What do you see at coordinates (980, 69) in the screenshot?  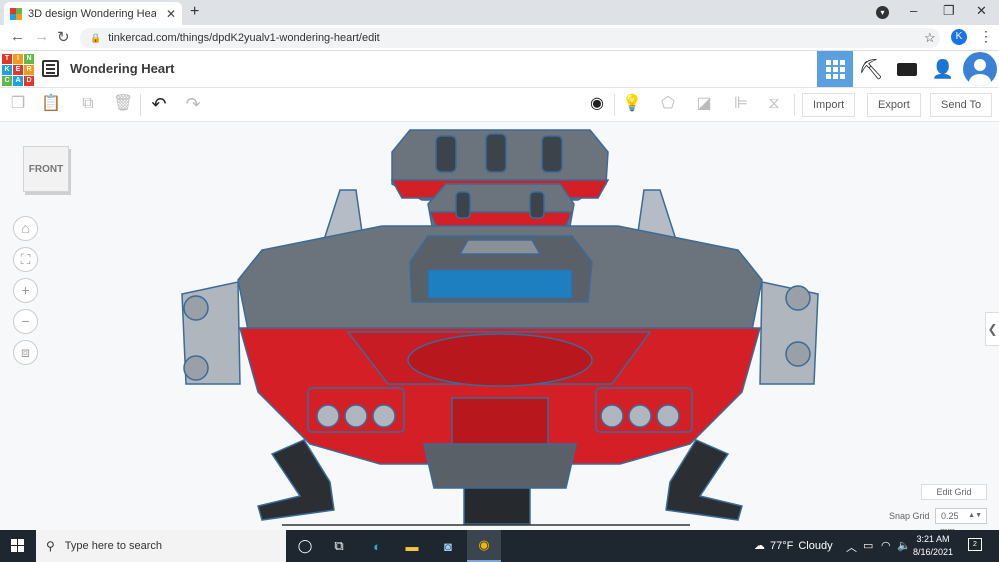 I see `user-avatar` at bounding box center [980, 69].